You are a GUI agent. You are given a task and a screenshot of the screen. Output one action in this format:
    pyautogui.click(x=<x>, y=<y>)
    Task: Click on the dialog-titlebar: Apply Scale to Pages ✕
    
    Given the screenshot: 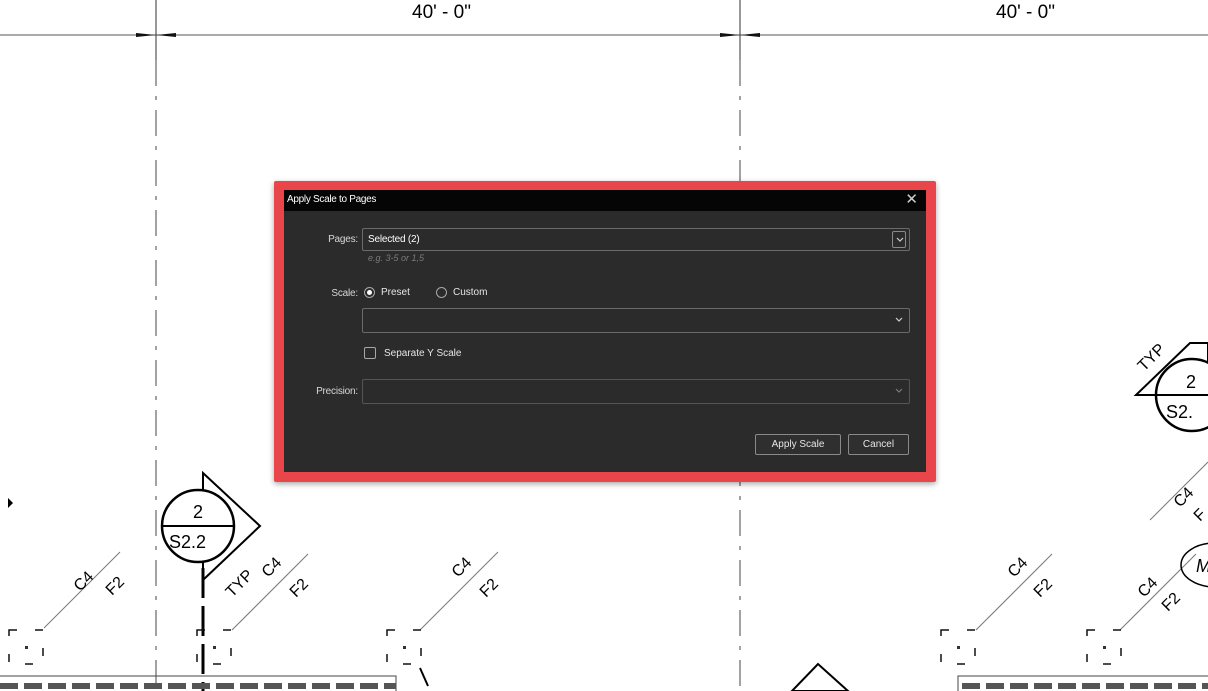 What is the action you would take?
    pyautogui.click(x=605, y=200)
    